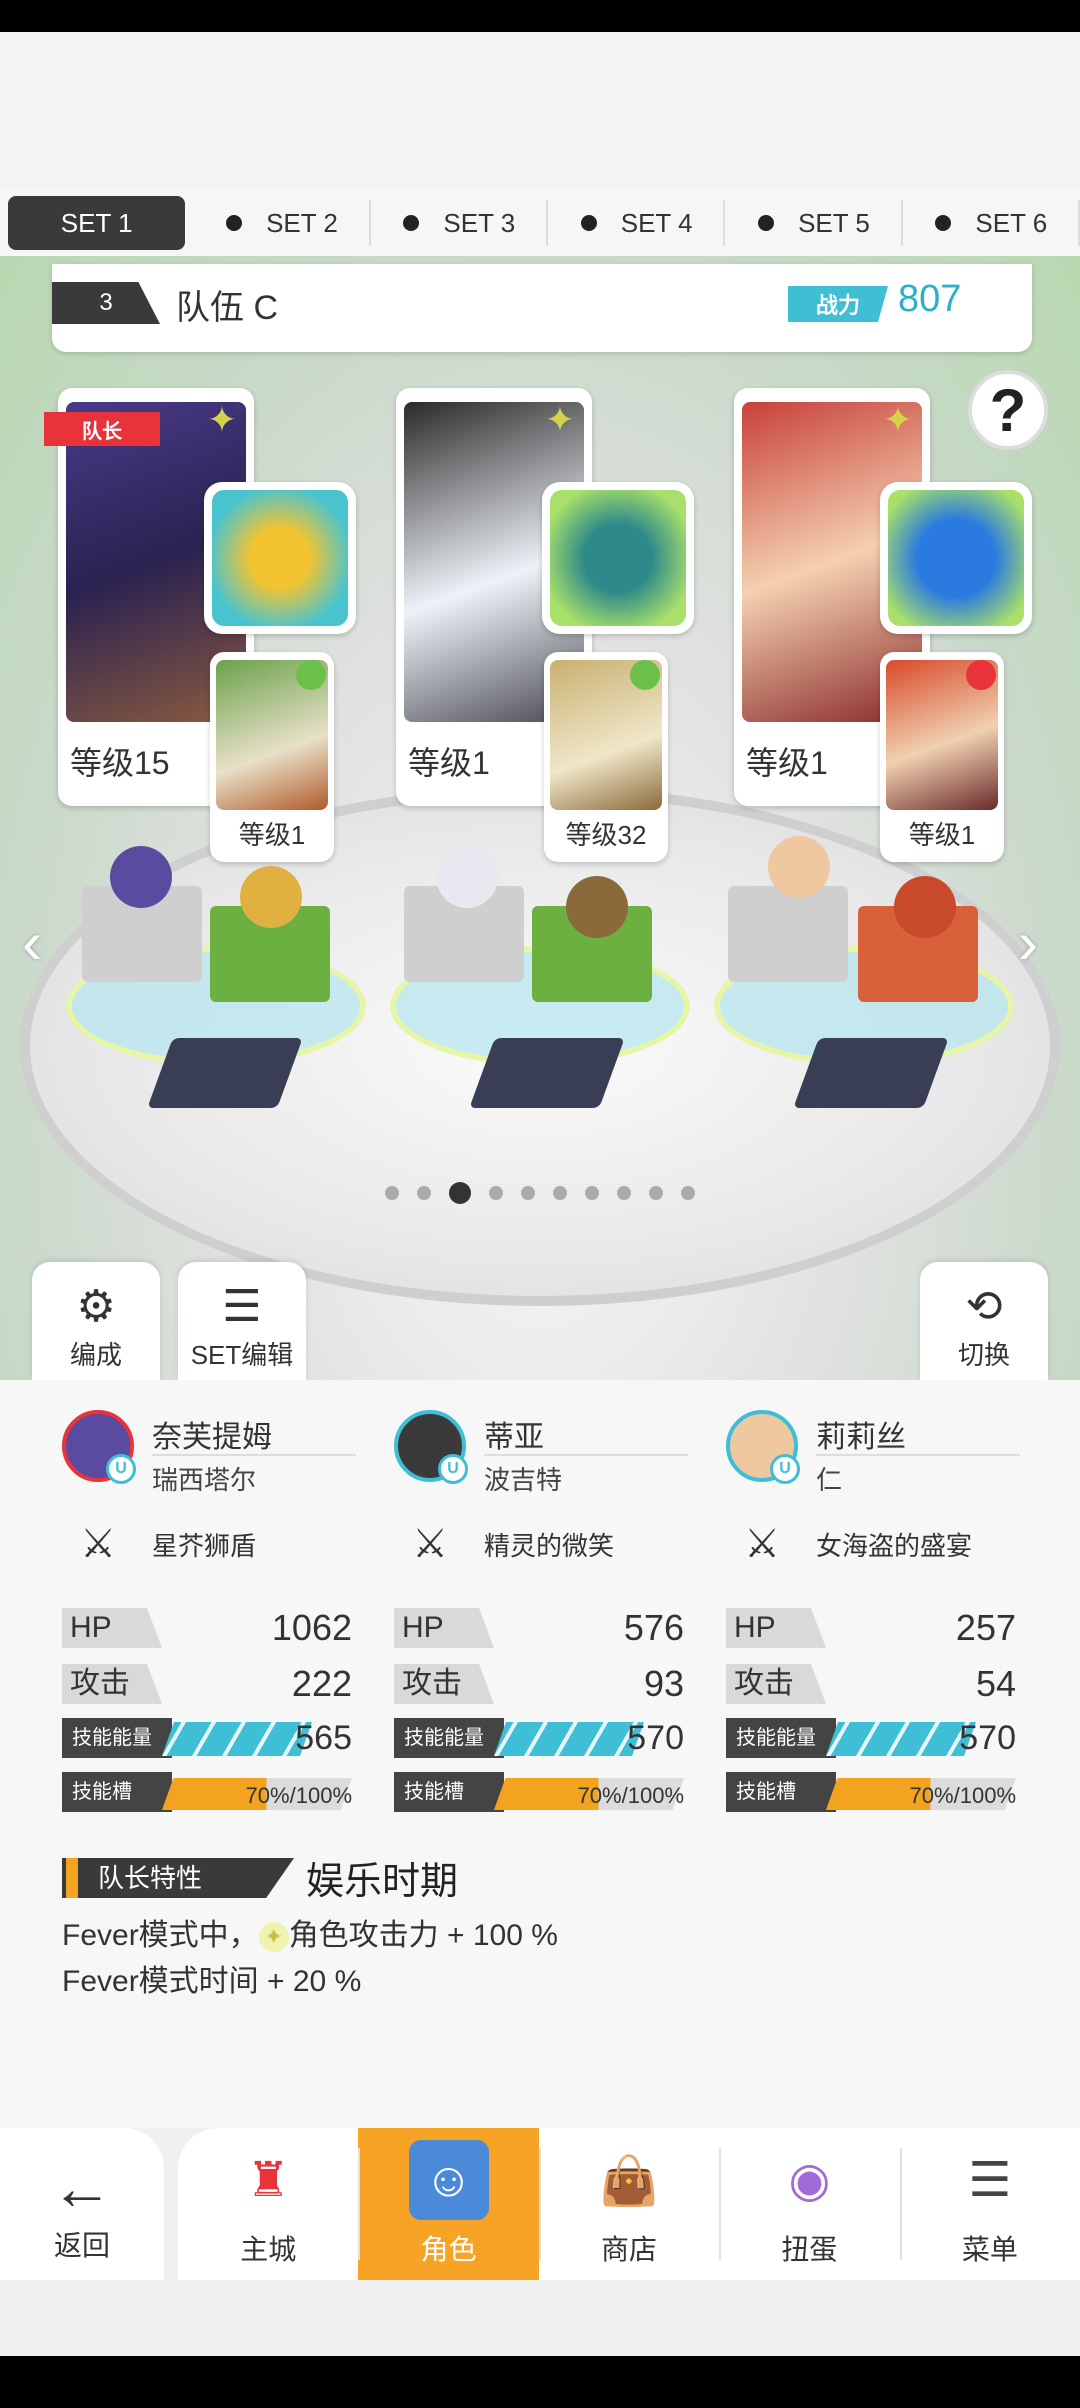 This screenshot has height=2408, width=1080. I want to click on formation-button: ⚙ 编成, so click(96, 1321).